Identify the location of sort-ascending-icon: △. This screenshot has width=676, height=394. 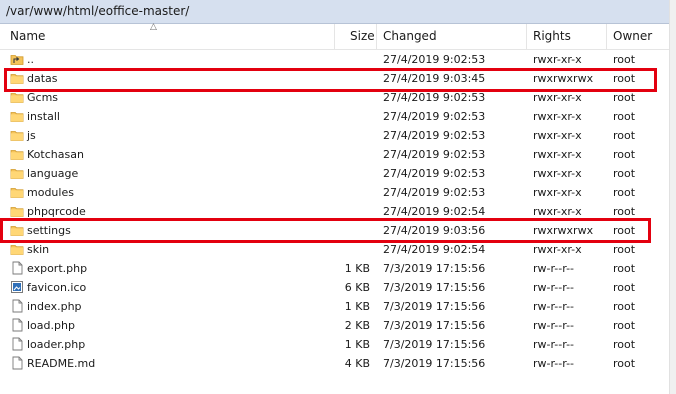
(153, 27).